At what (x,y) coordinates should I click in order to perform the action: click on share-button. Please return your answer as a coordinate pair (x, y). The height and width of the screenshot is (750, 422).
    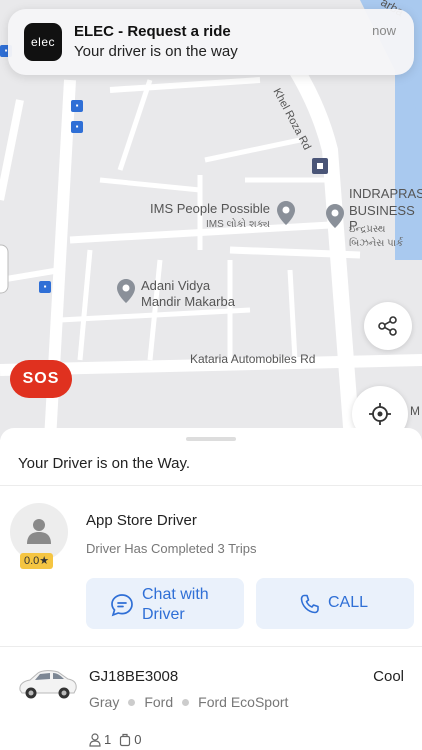
    Looking at the image, I should click on (388, 326).